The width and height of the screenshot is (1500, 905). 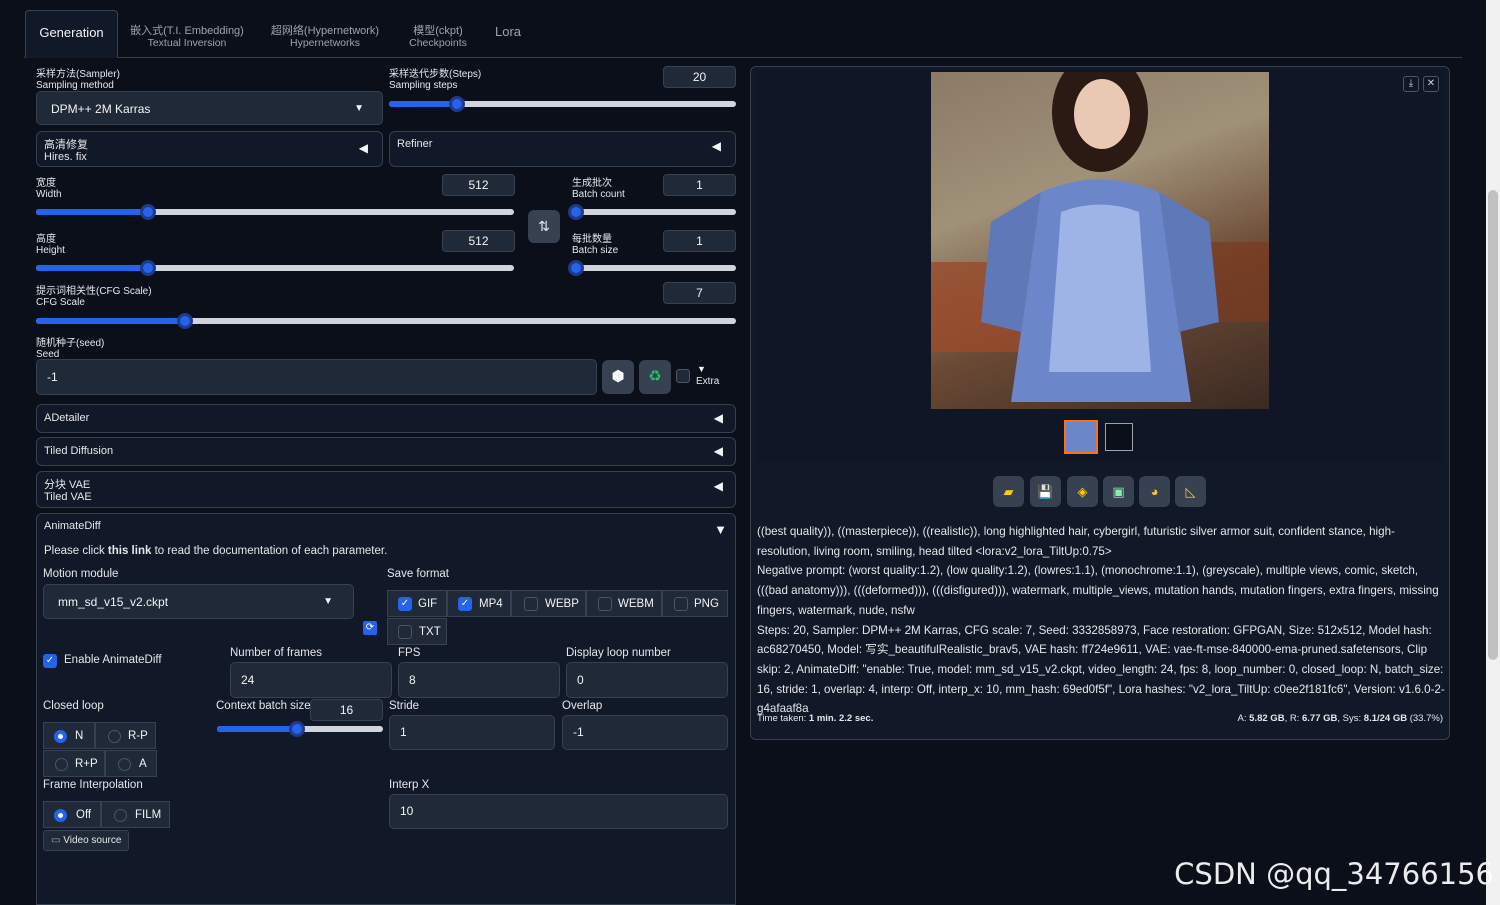 I want to click on format-mp4-option: ✓ MP4, so click(x=479, y=603).